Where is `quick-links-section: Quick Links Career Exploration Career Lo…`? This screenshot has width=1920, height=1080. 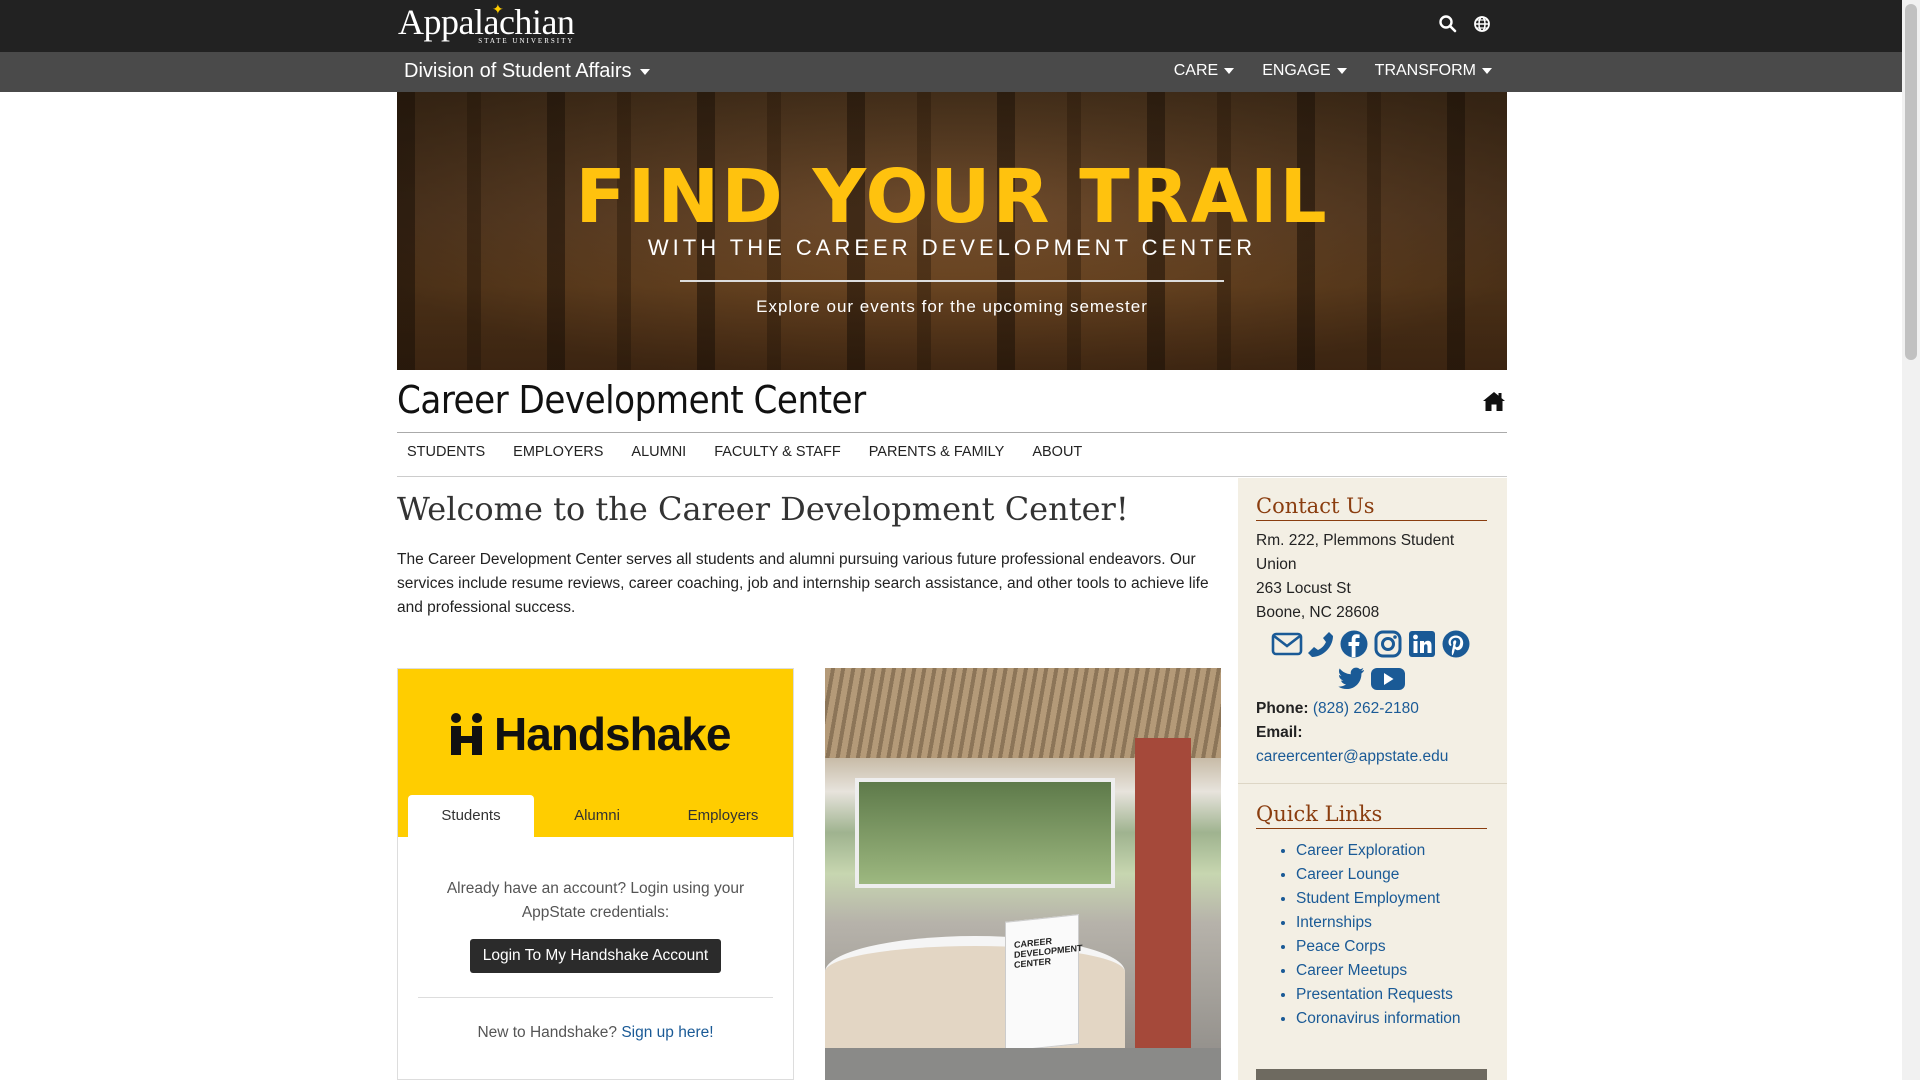
quick-links-section: Quick Links Career Exploration Career Lo… is located at coordinates (1372, 907).